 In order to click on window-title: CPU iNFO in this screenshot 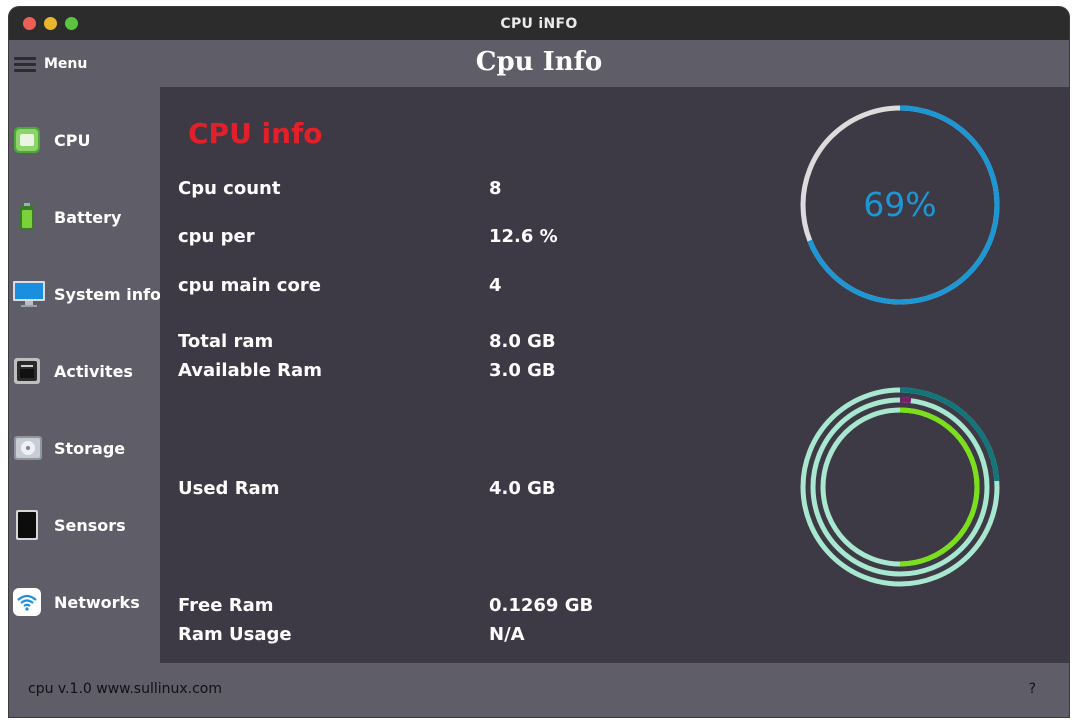, I will do `click(539, 23)`.